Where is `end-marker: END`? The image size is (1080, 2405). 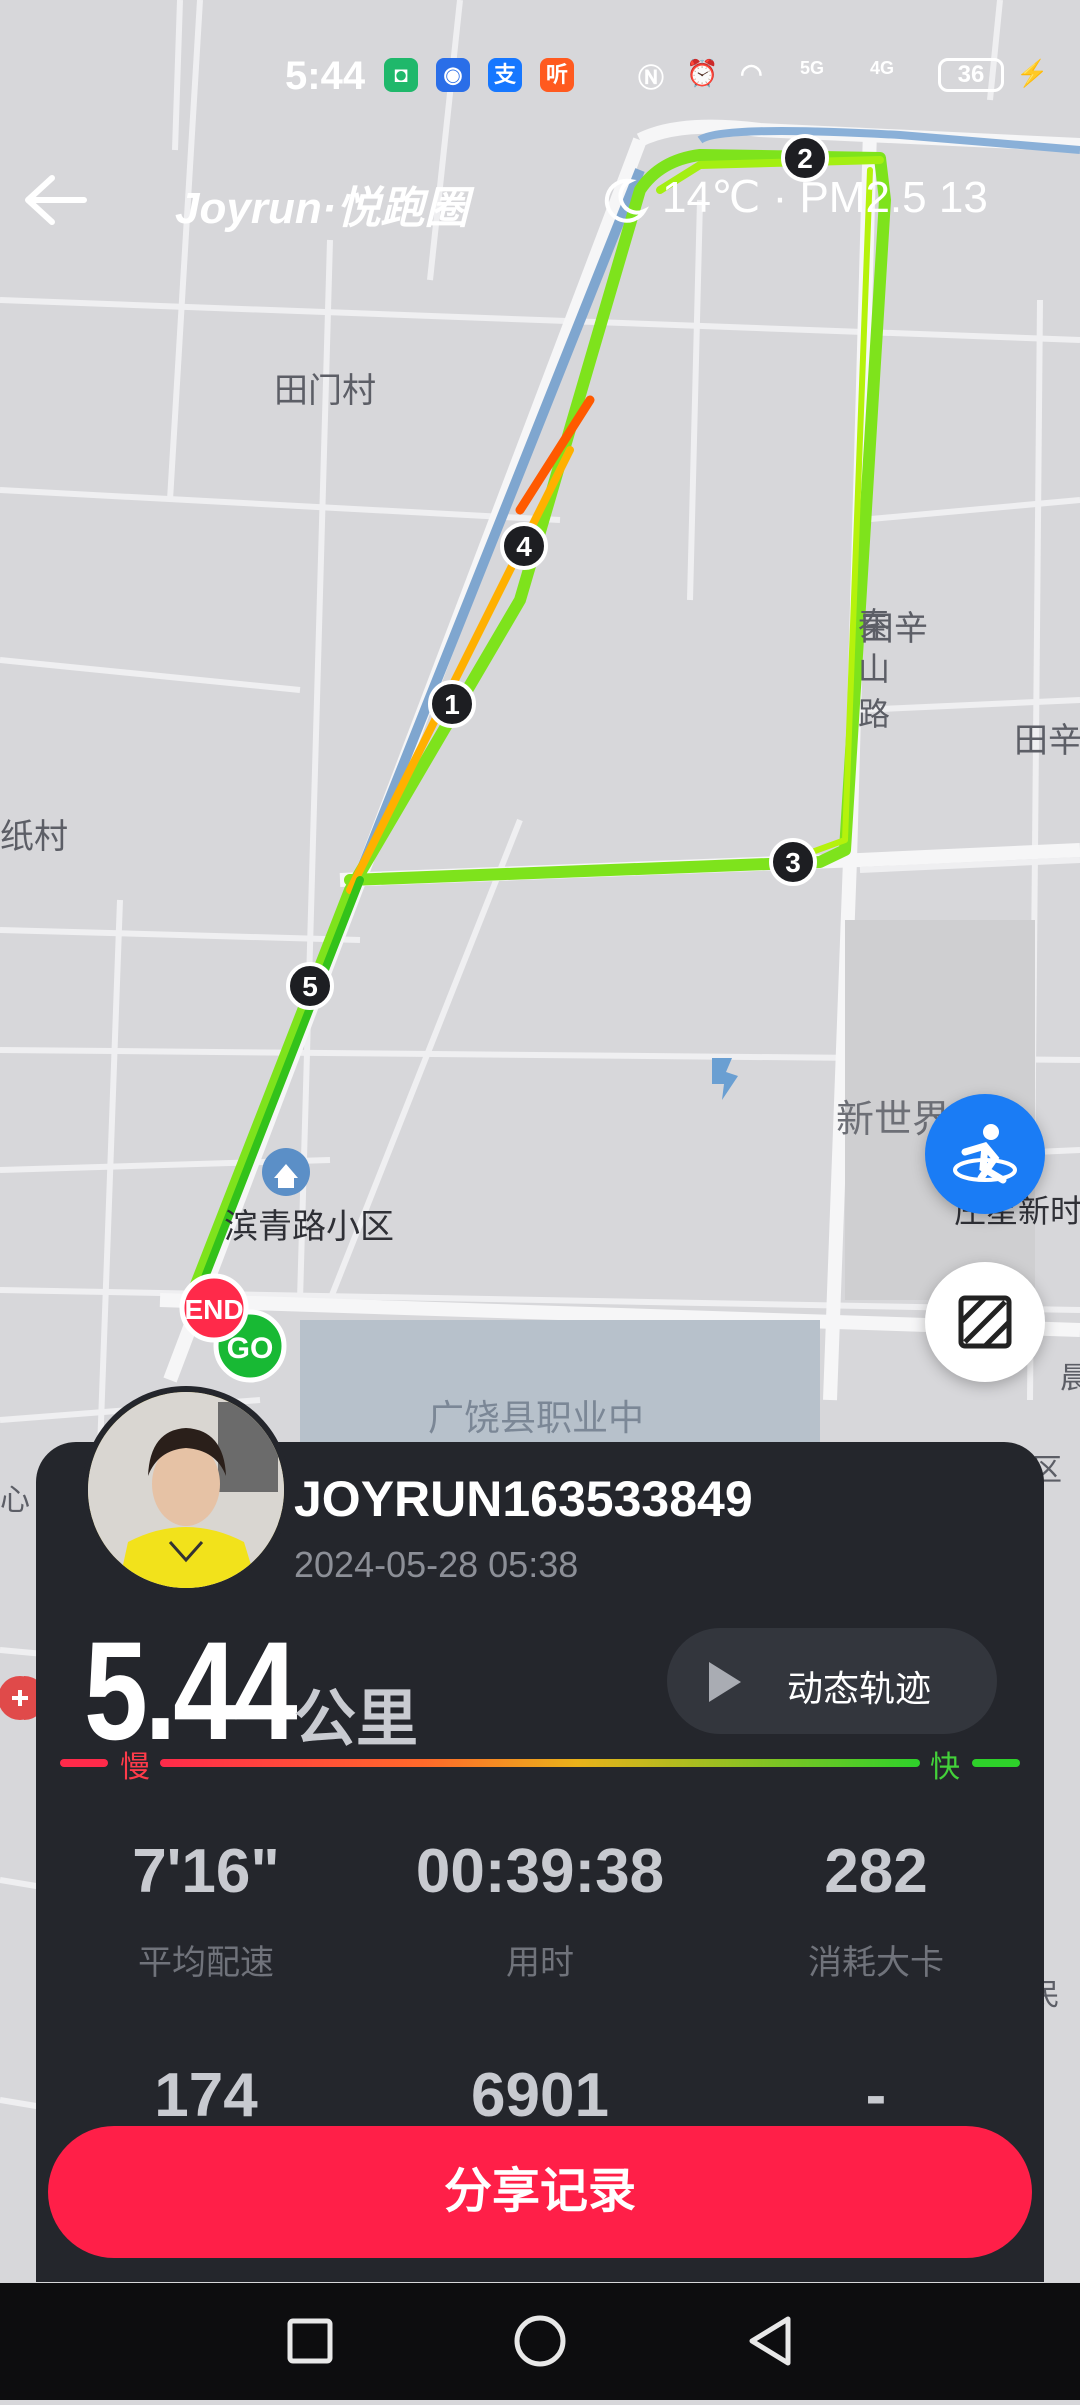 end-marker: END is located at coordinates (214, 1308).